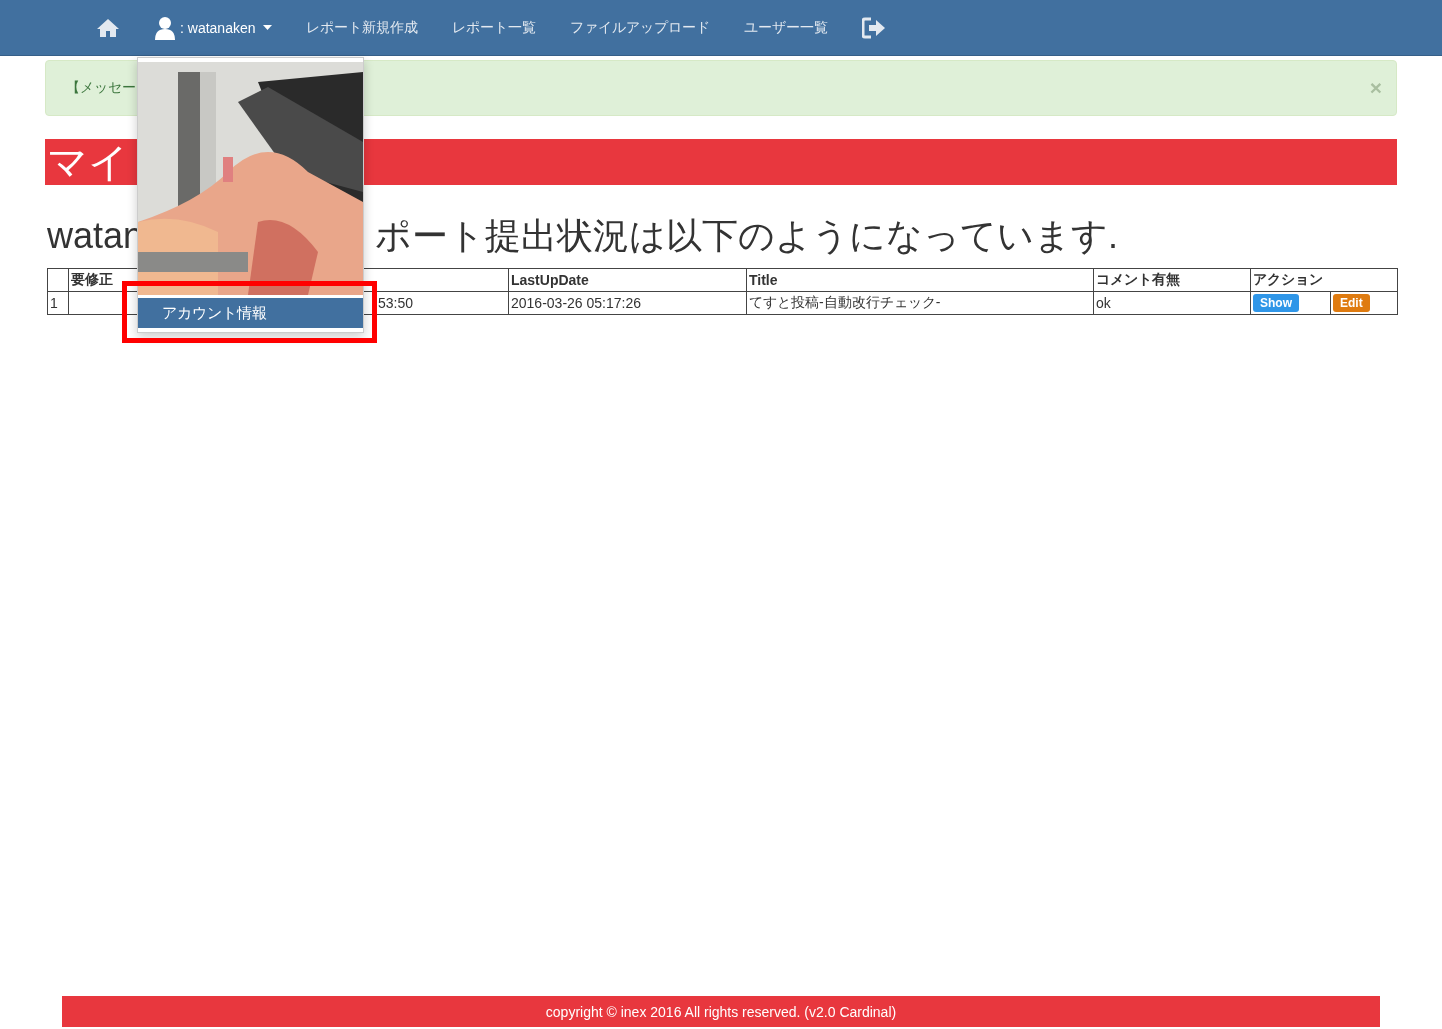 The height and width of the screenshot is (1029, 1442). Describe the element at coordinates (213, 28) in the screenshot. I see `user-menu: : watanaken` at that location.